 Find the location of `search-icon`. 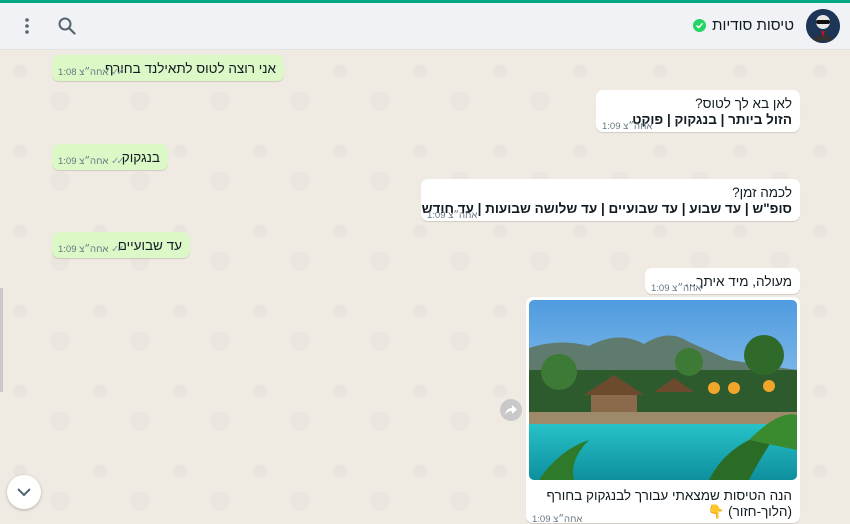

search-icon is located at coordinates (67, 26).